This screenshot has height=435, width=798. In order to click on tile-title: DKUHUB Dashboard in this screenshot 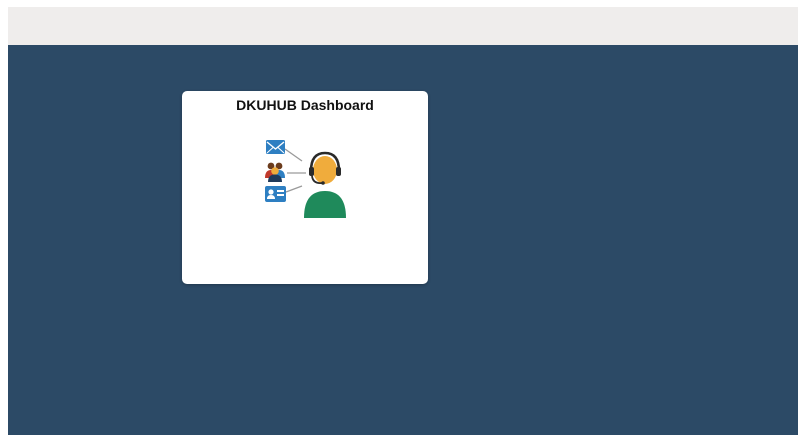, I will do `click(305, 105)`.